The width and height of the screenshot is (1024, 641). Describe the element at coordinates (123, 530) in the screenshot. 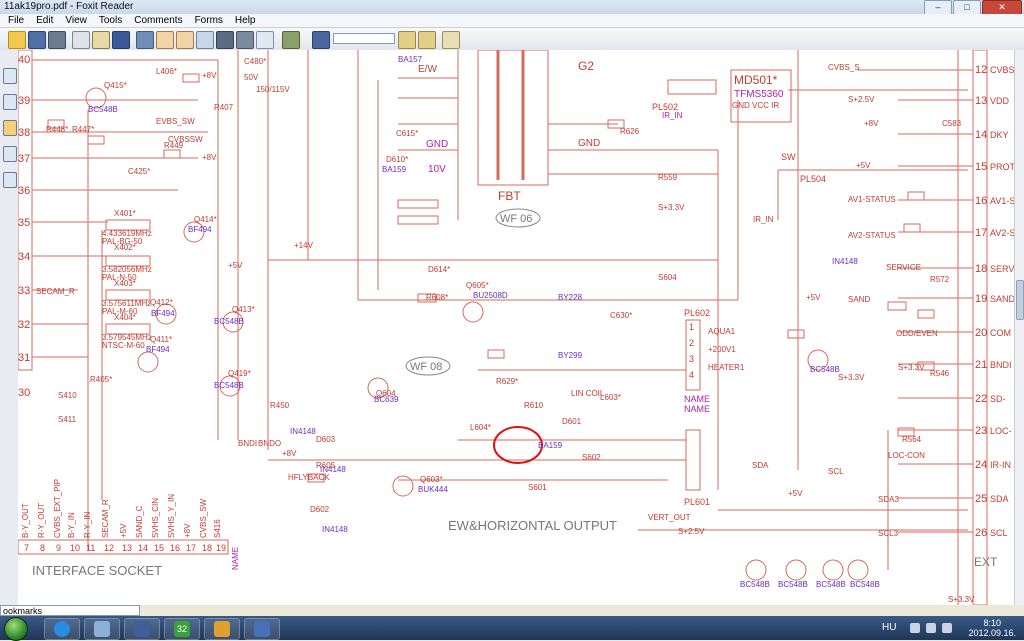

I see `iface-signal: +5V` at that location.